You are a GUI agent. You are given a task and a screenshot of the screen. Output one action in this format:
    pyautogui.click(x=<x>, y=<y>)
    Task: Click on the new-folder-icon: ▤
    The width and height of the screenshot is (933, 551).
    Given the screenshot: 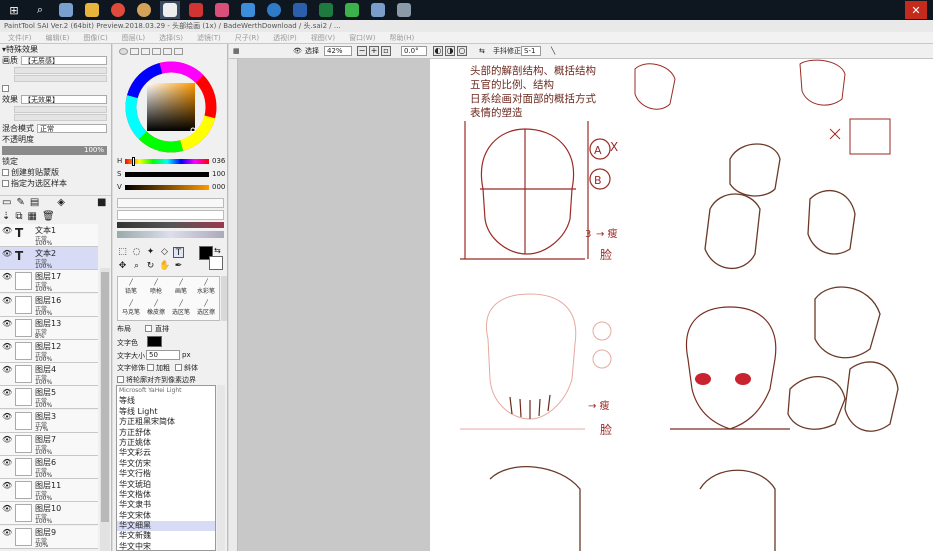 What is the action you would take?
    pyautogui.click(x=34, y=202)
    